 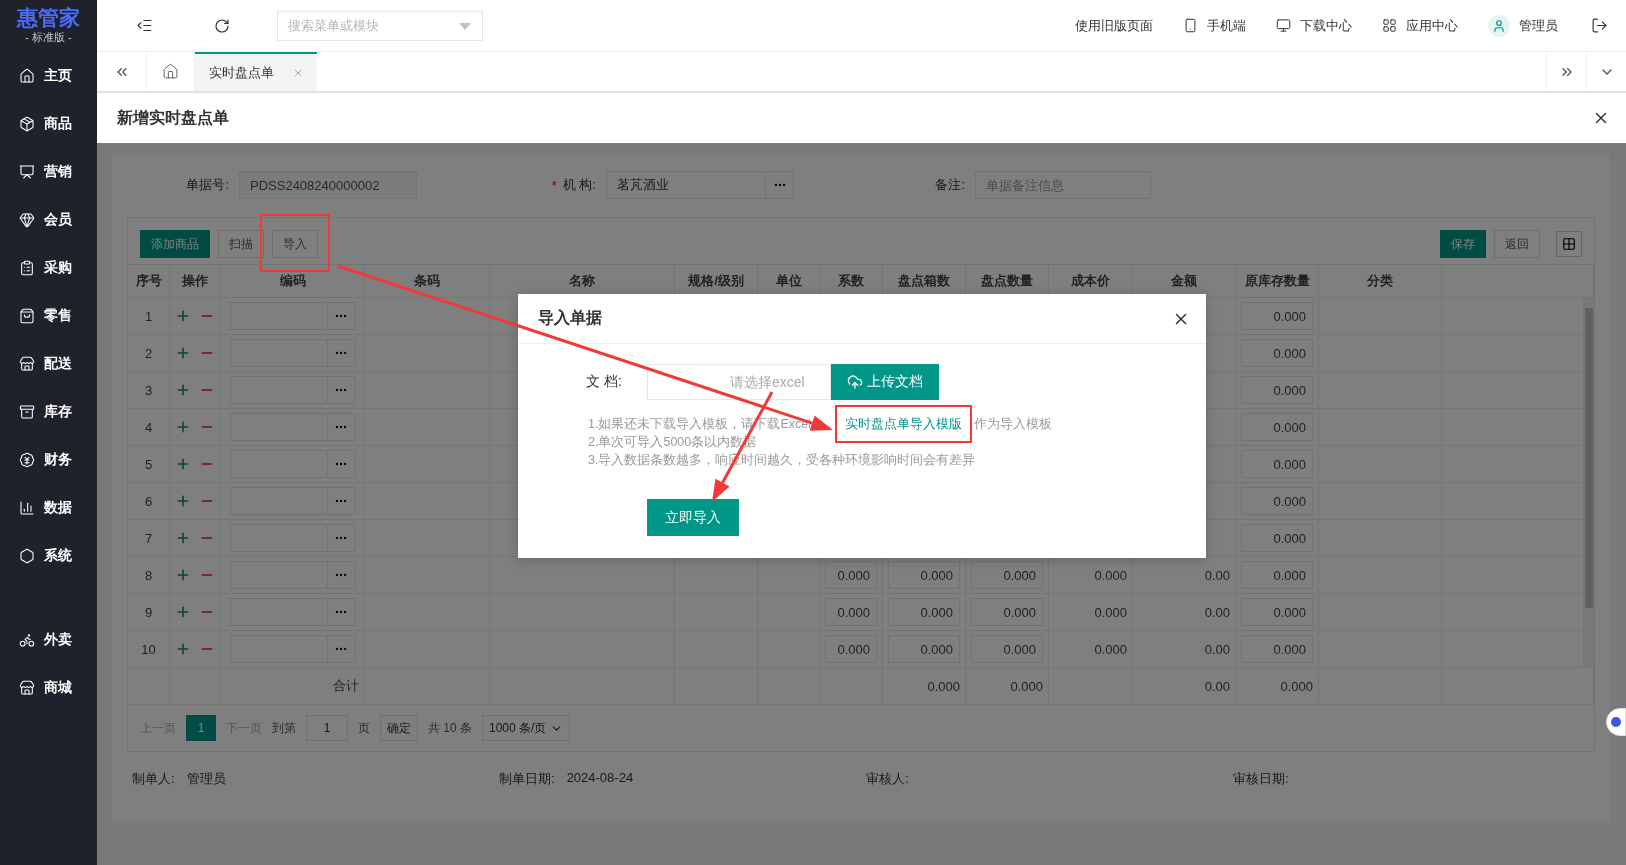 What do you see at coordinates (739, 382) in the screenshot?
I see `file-field: 请选择excel` at bounding box center [739, 382].